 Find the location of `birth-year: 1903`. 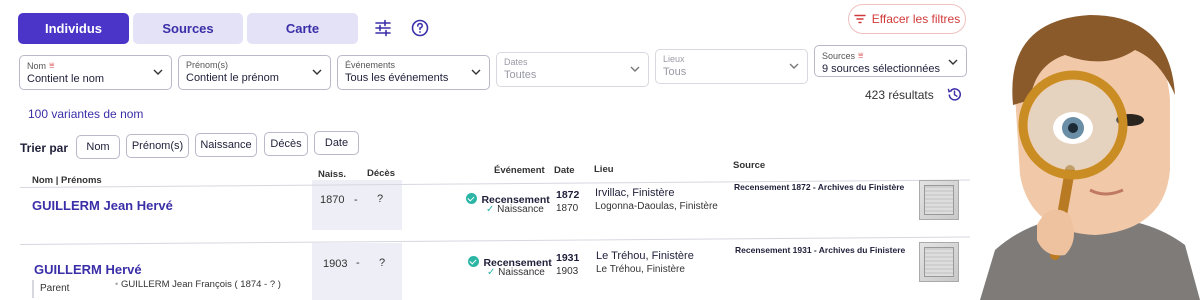

birth-year: 1903 is located at coordinates (335, 264).